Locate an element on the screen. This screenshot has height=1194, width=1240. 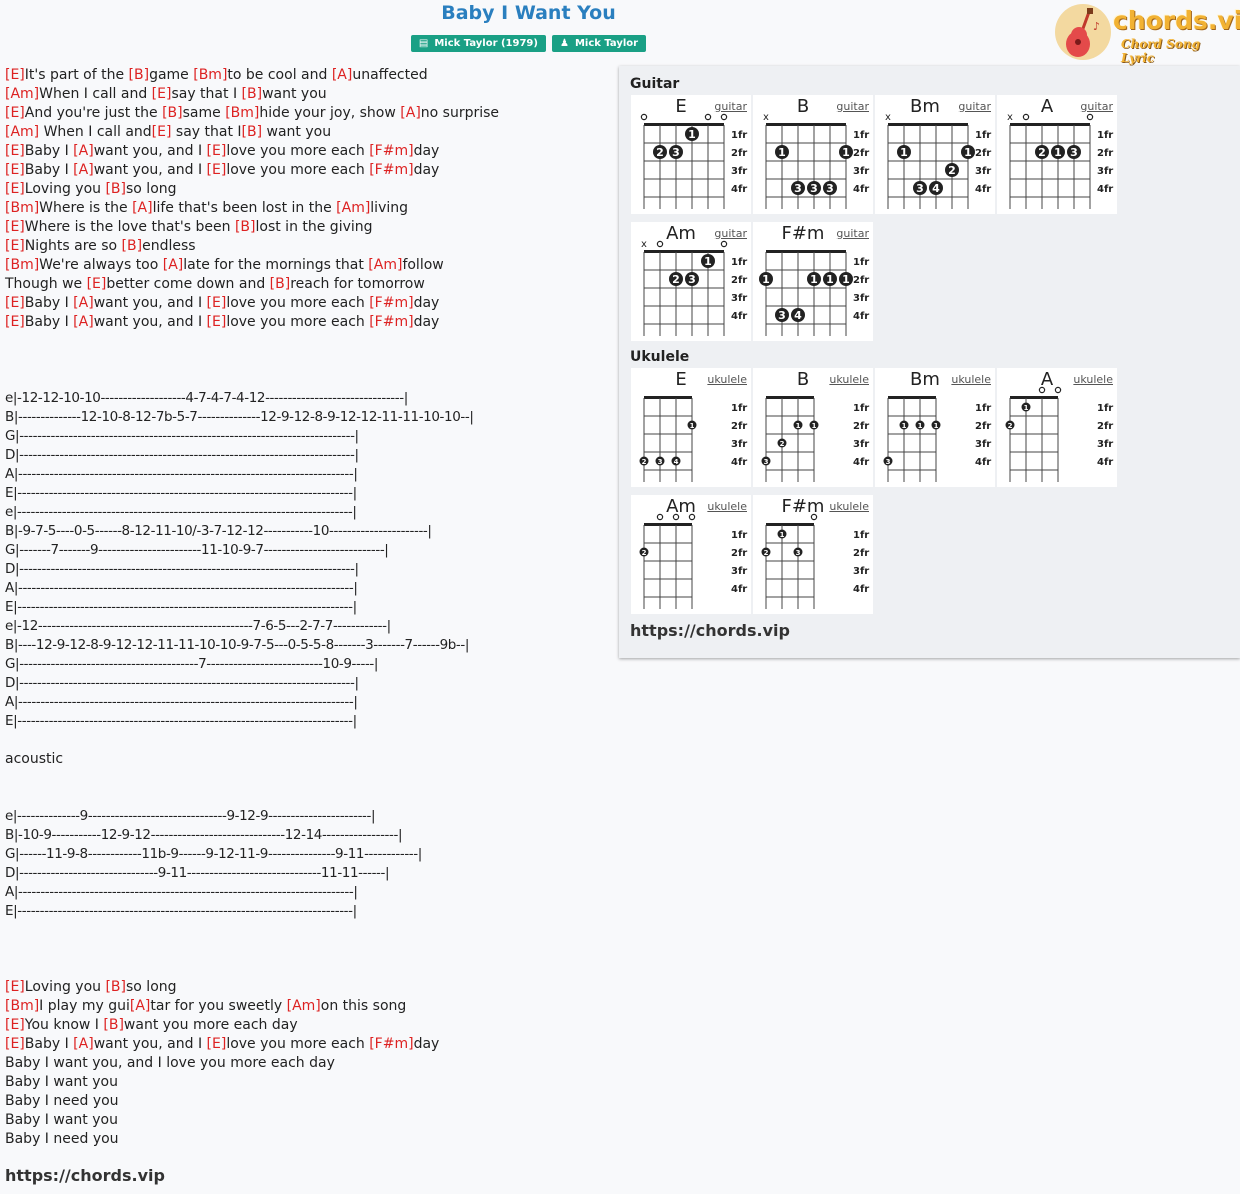
album-badge: ▤ Mick Taylor (1979) is located at coordinates (478, 43).